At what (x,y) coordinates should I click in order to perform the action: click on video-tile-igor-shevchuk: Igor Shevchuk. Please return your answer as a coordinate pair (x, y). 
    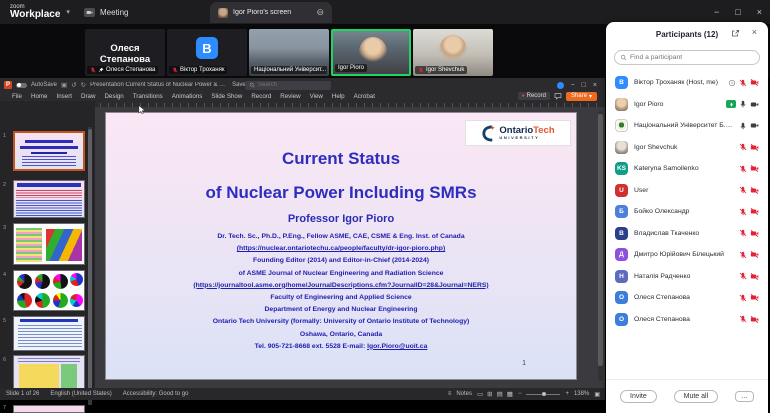
    Looking at the image, I should click on (453, 52).